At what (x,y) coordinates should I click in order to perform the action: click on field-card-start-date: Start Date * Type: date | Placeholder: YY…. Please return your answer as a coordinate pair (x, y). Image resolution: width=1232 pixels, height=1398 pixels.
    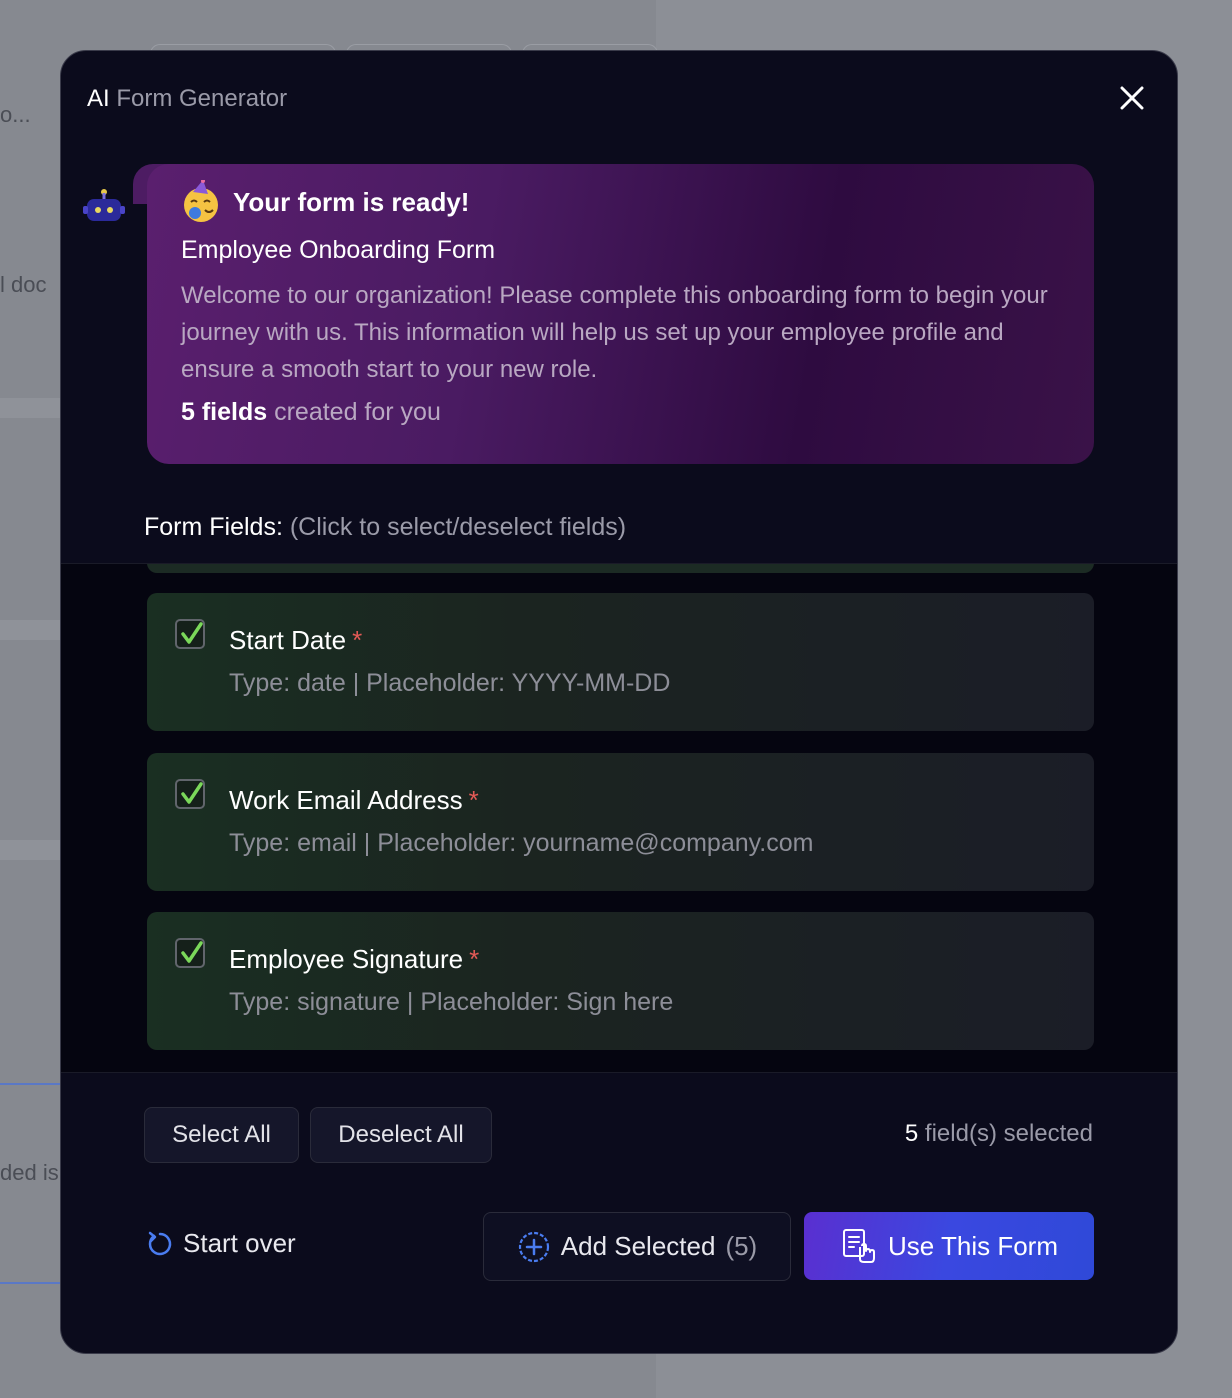
    Looking at the image, I should click on (620, 662).